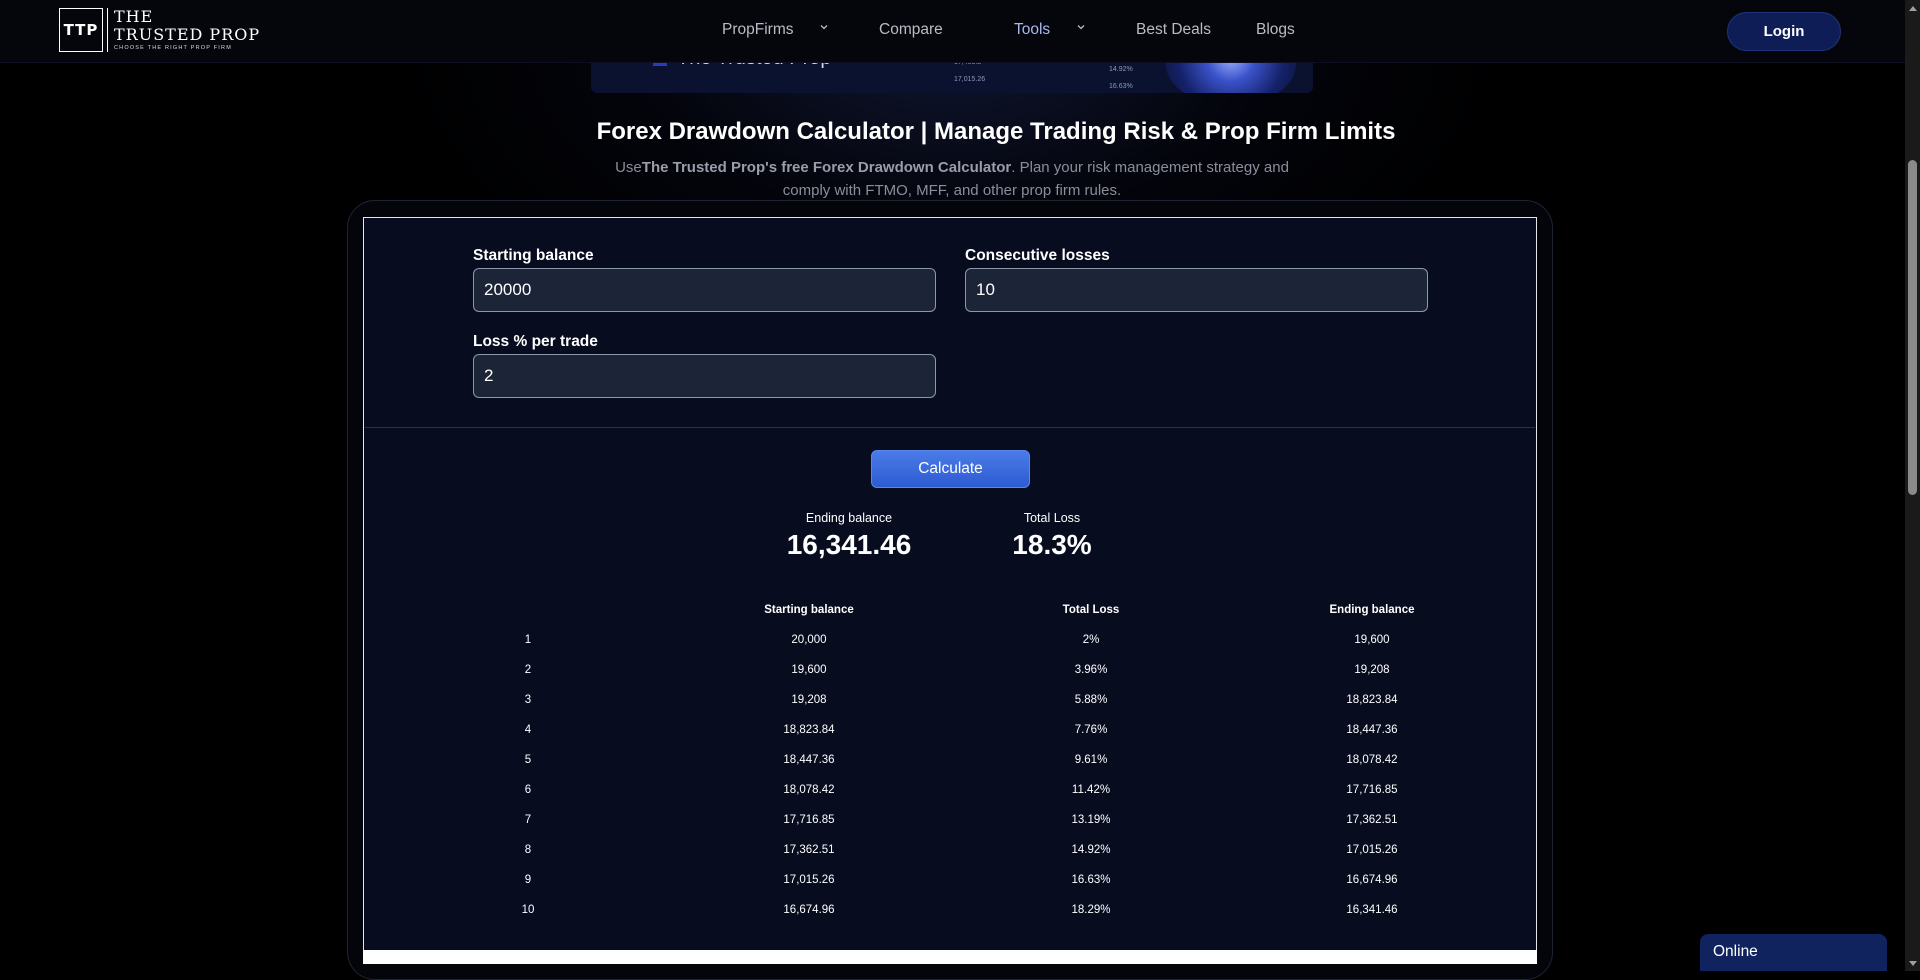 The width and height of the screenshot is (1920, 980). I want to click on table-cell-total-loss: 9.61%, so click(1091, 760).